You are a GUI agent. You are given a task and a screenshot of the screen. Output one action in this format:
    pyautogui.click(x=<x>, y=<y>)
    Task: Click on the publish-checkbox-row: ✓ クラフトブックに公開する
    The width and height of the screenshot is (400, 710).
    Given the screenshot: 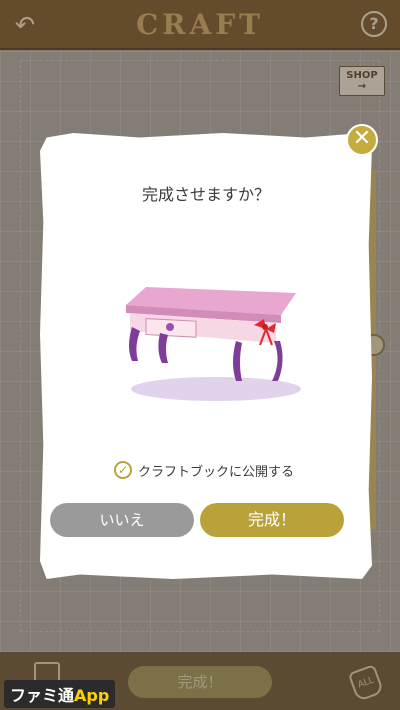 What is the action you would take?
    pyautogui.click(x=204, y=470)
    